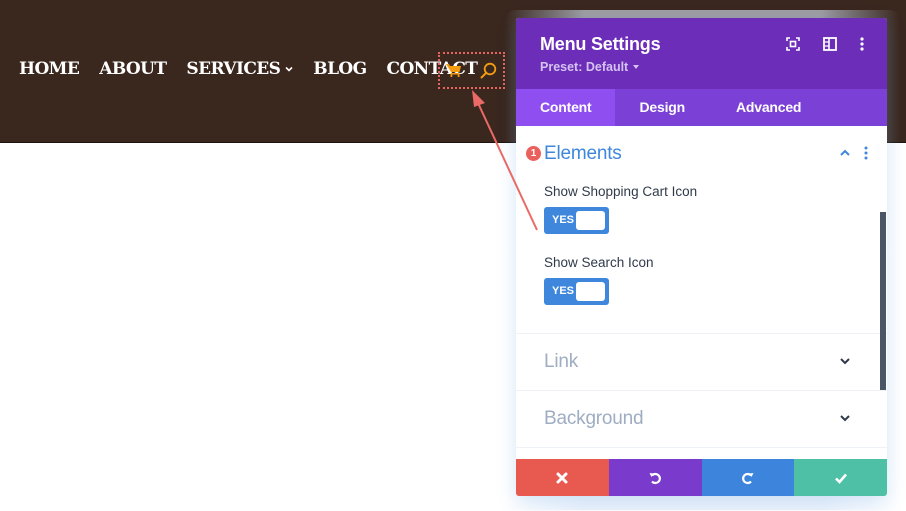 This screenshot has height=511, width=906. I want to click on section-background: Background, so click(701, 419).